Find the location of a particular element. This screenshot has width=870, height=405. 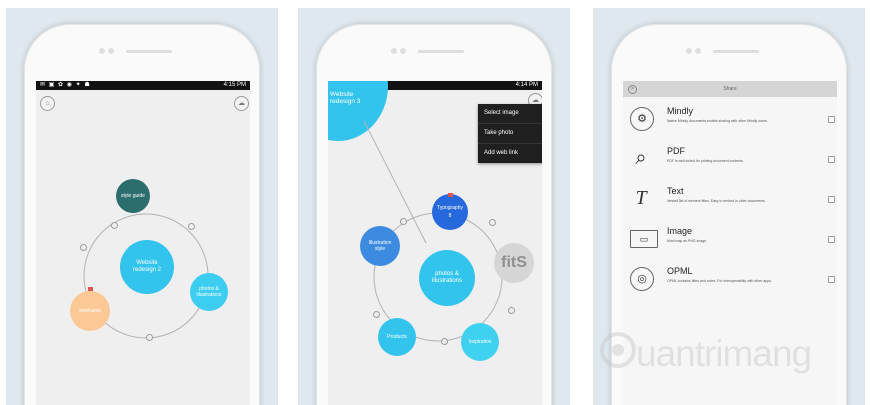

share-option-title: PDF is located at coordinates (676, 151).